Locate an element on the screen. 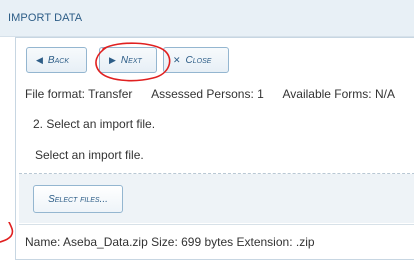 This screenshot has height=265, width=414. next-label: Next is located at coordinates (131, 60).